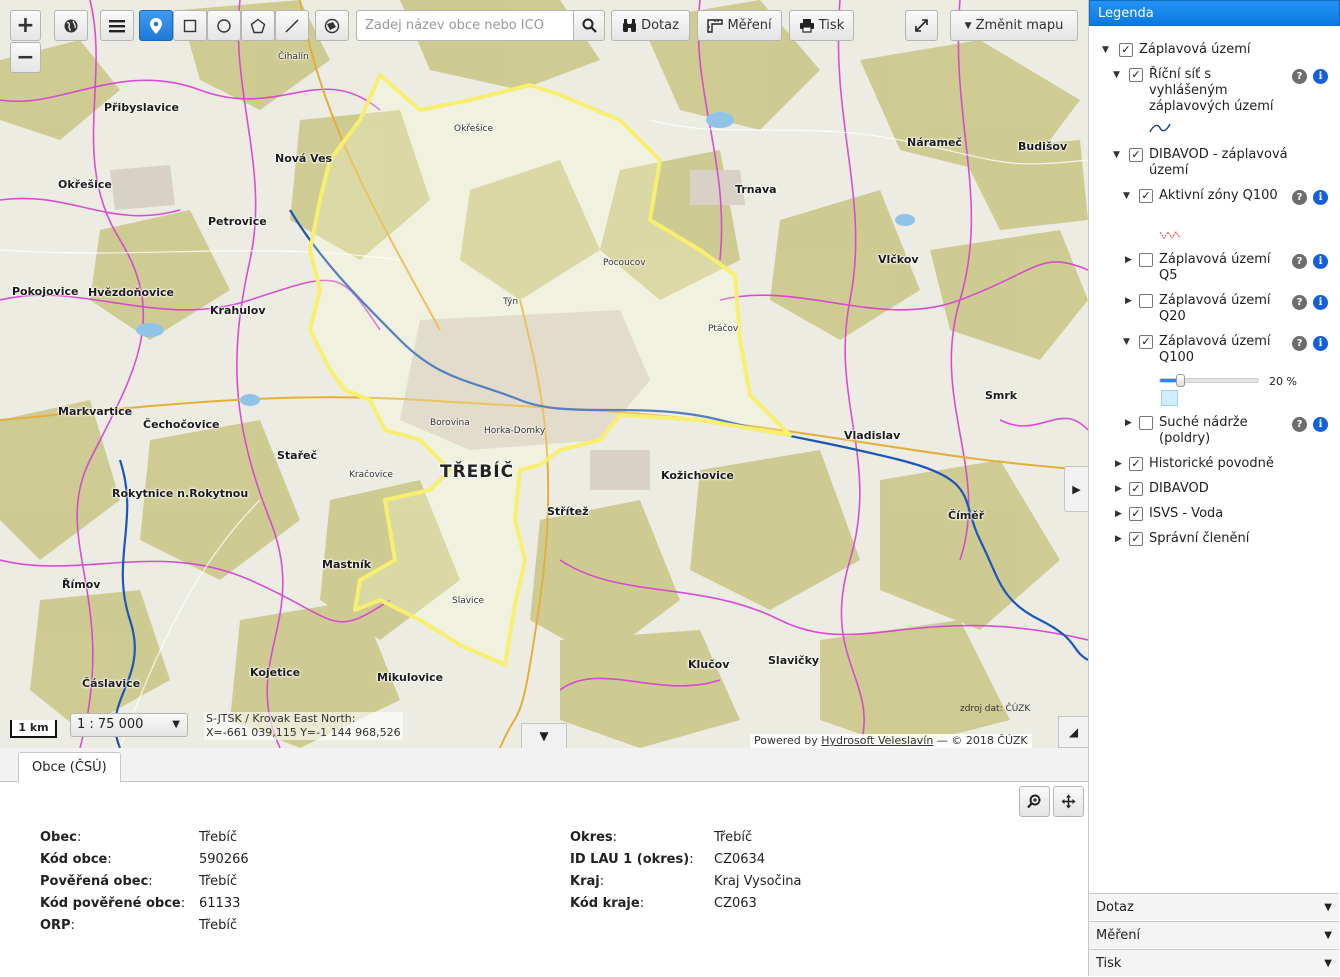 This screenshot has height=977, width=1340. I want to click on attribute-row: Obec:, so click(61, 837).